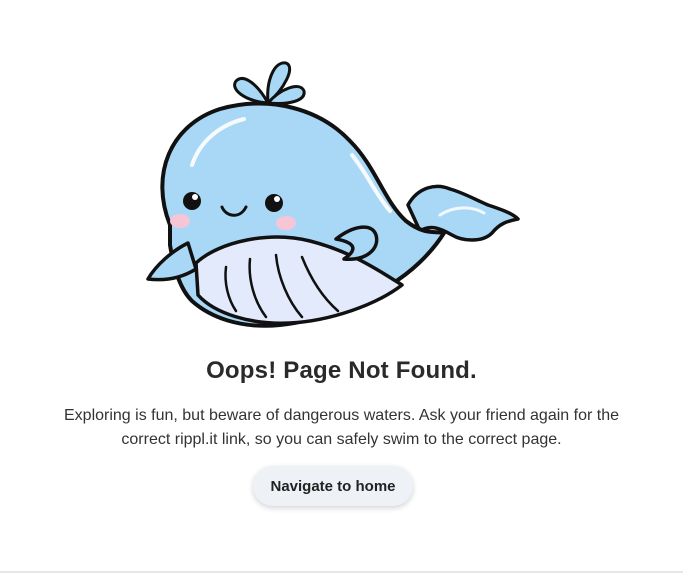 Image resolution: width=683 pixels, height=573 pixels. Describe the element at coordinates (333, 486) in the screenshot. I see `navigate-home-button: Navigate to home` at that location.